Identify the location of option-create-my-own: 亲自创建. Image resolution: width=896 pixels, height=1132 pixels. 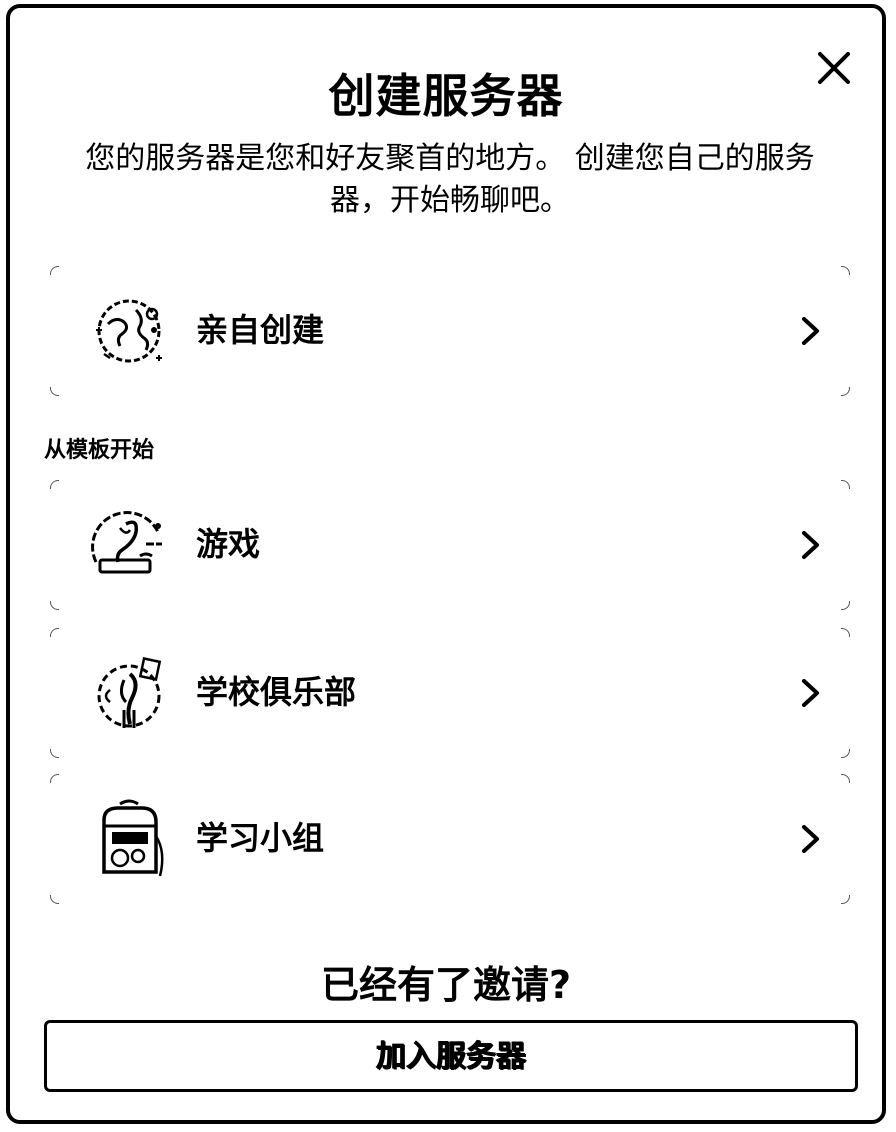
(450, 331).